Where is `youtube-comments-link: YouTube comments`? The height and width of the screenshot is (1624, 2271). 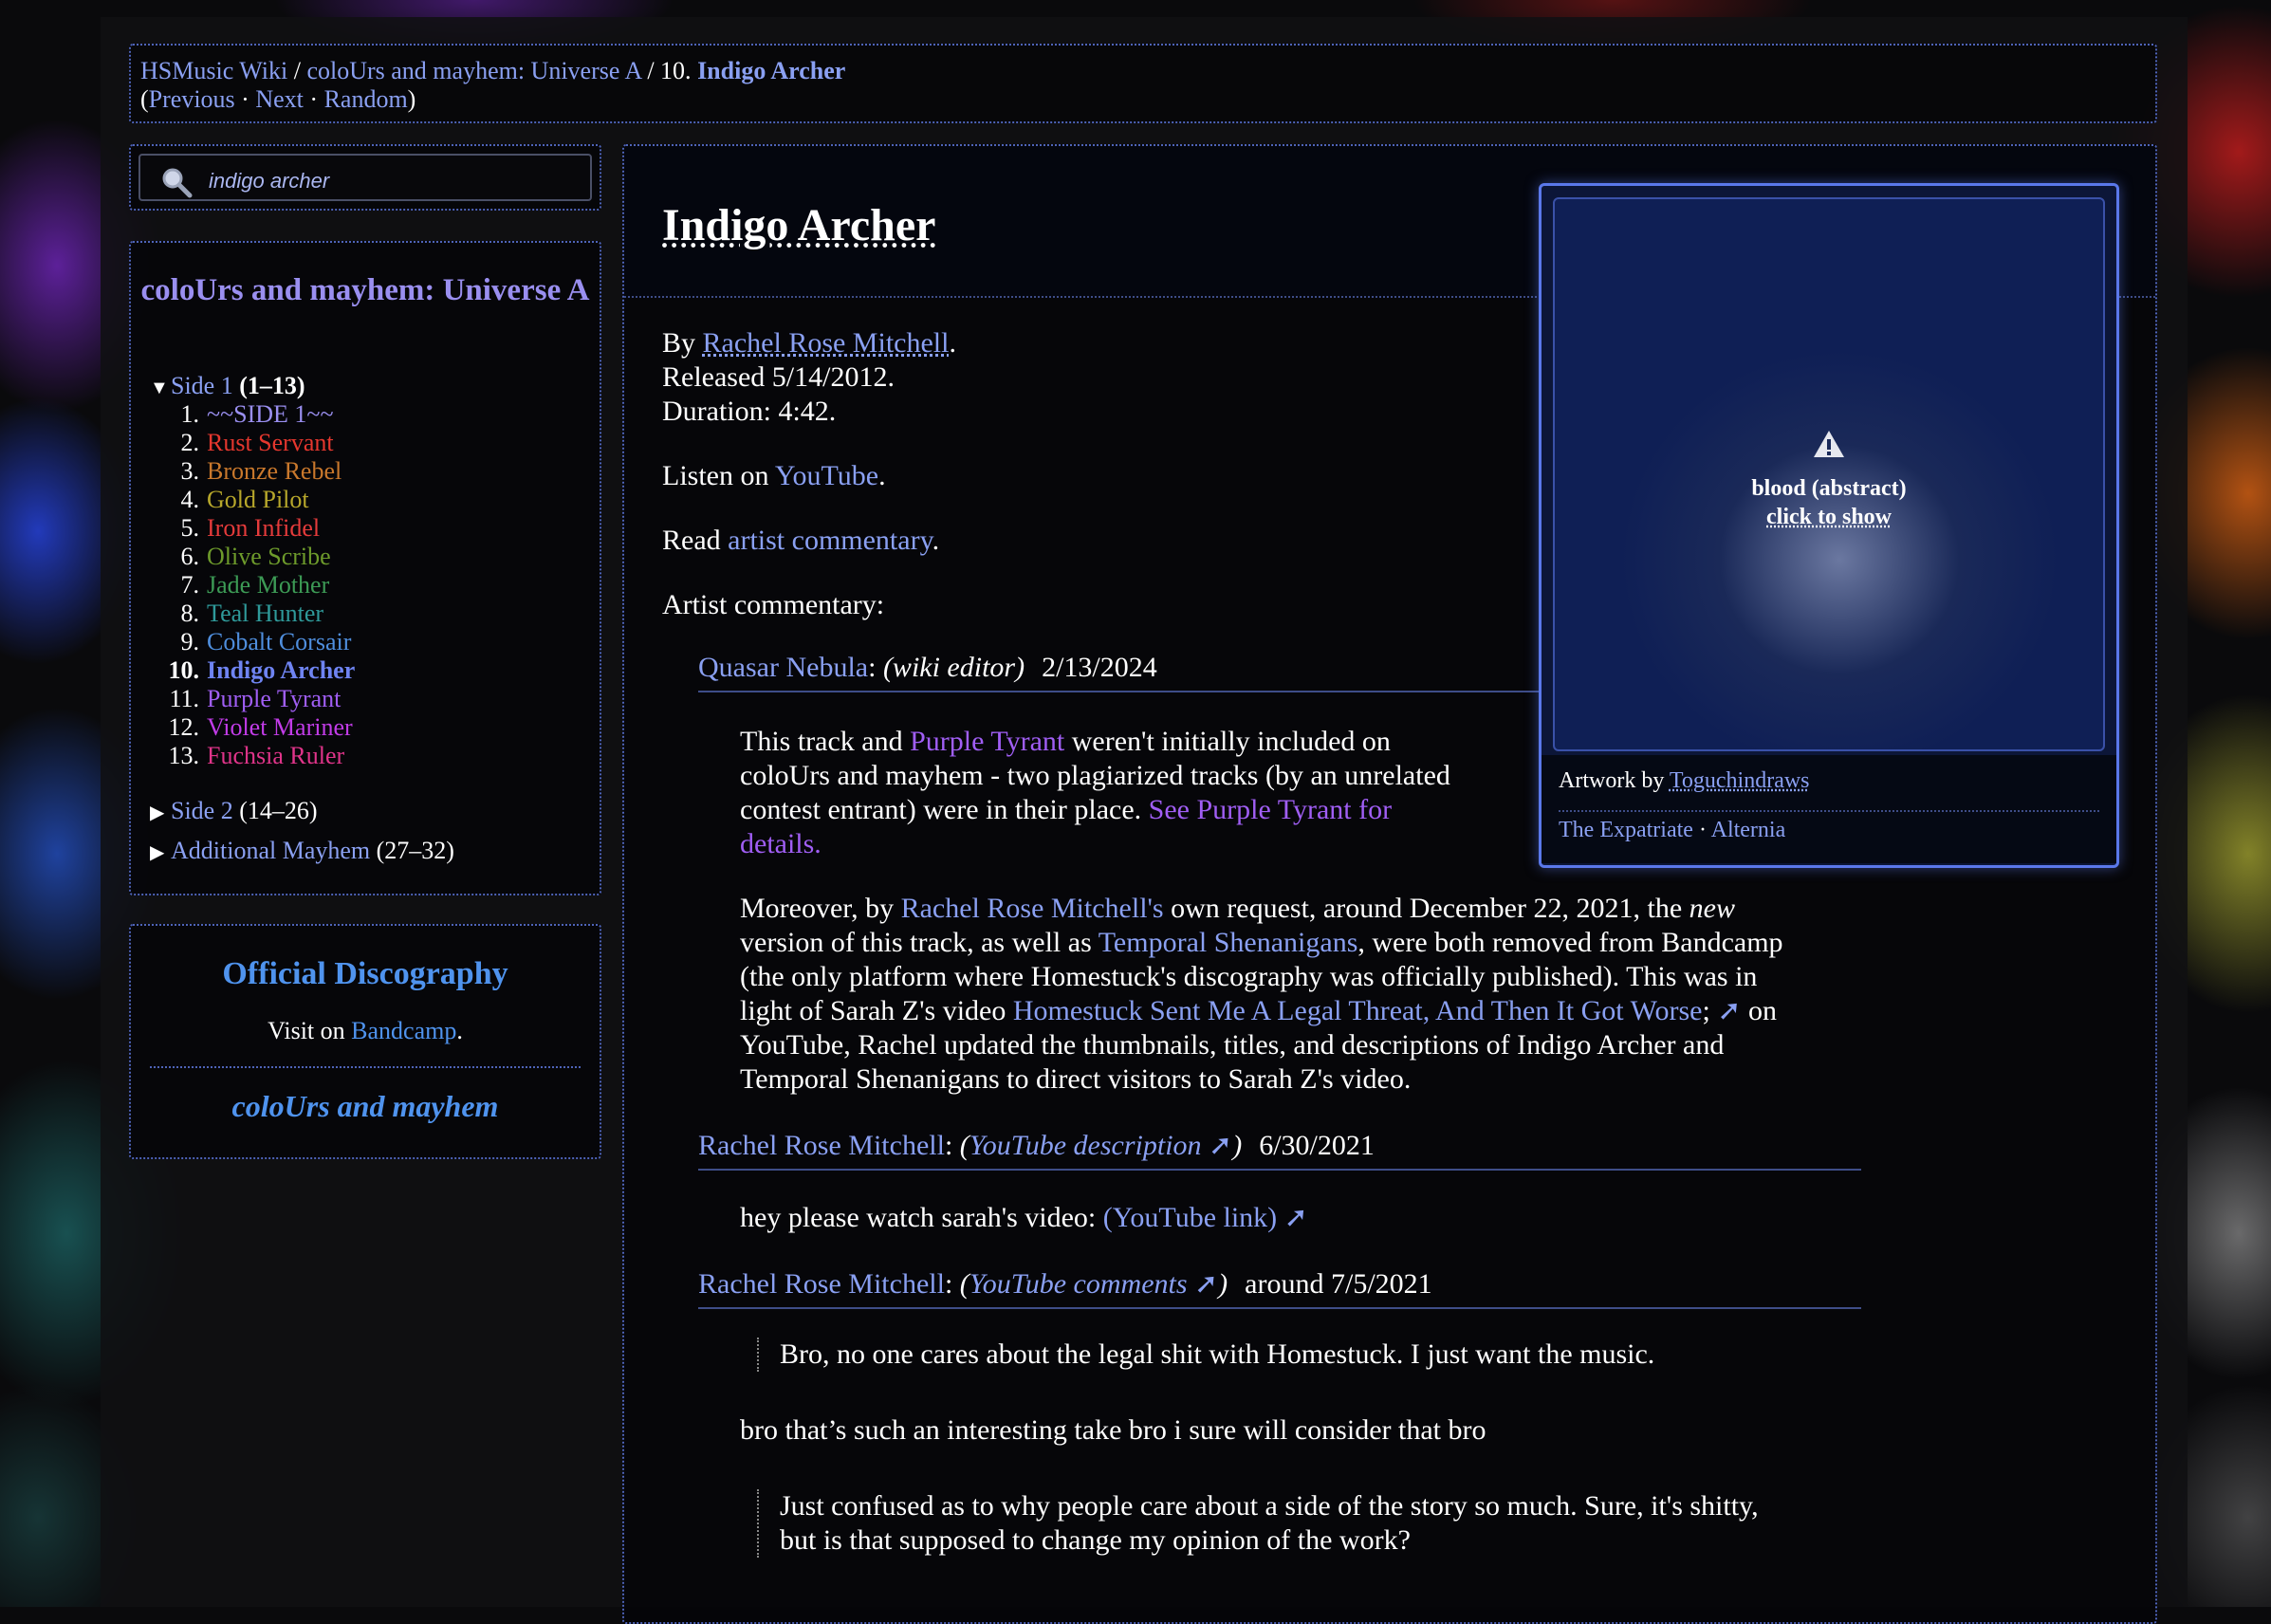
youtube-comments-link: YouTube comments is located at coordinates (1078, 1284).